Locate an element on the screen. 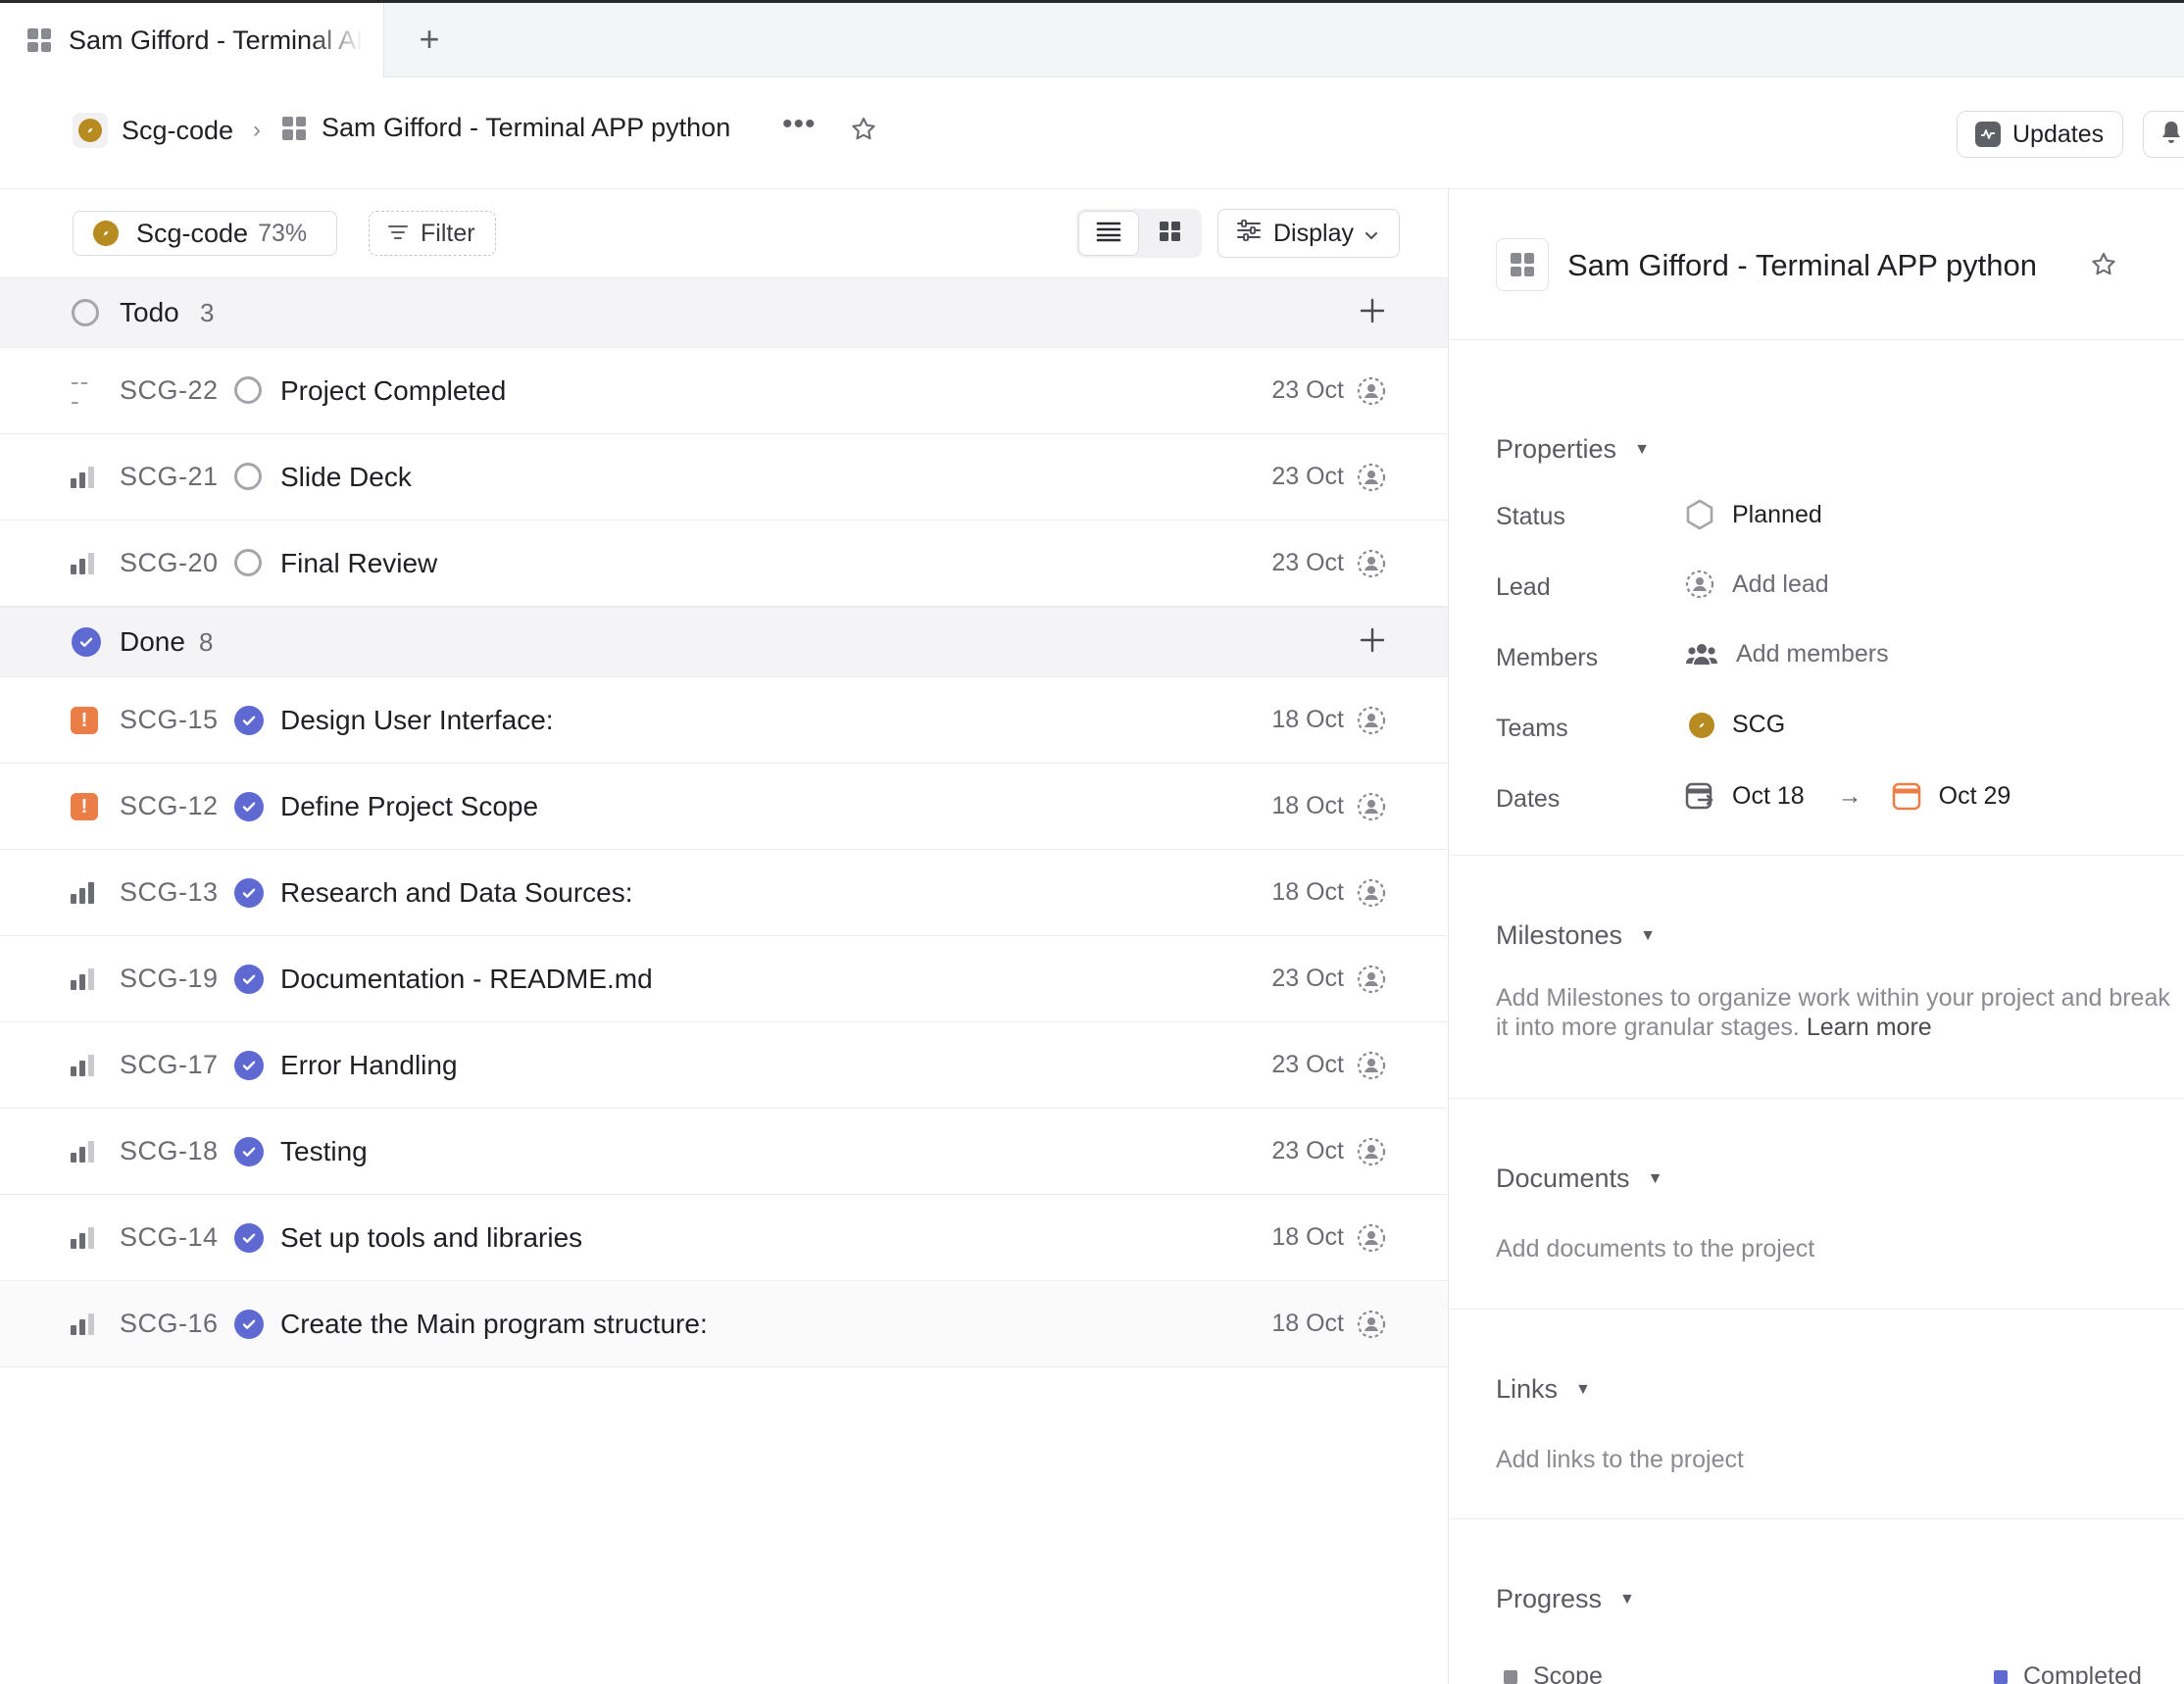 This screenshot has width=2184, height=1684. date-arrow: → is located at coordinates (1849, 795).